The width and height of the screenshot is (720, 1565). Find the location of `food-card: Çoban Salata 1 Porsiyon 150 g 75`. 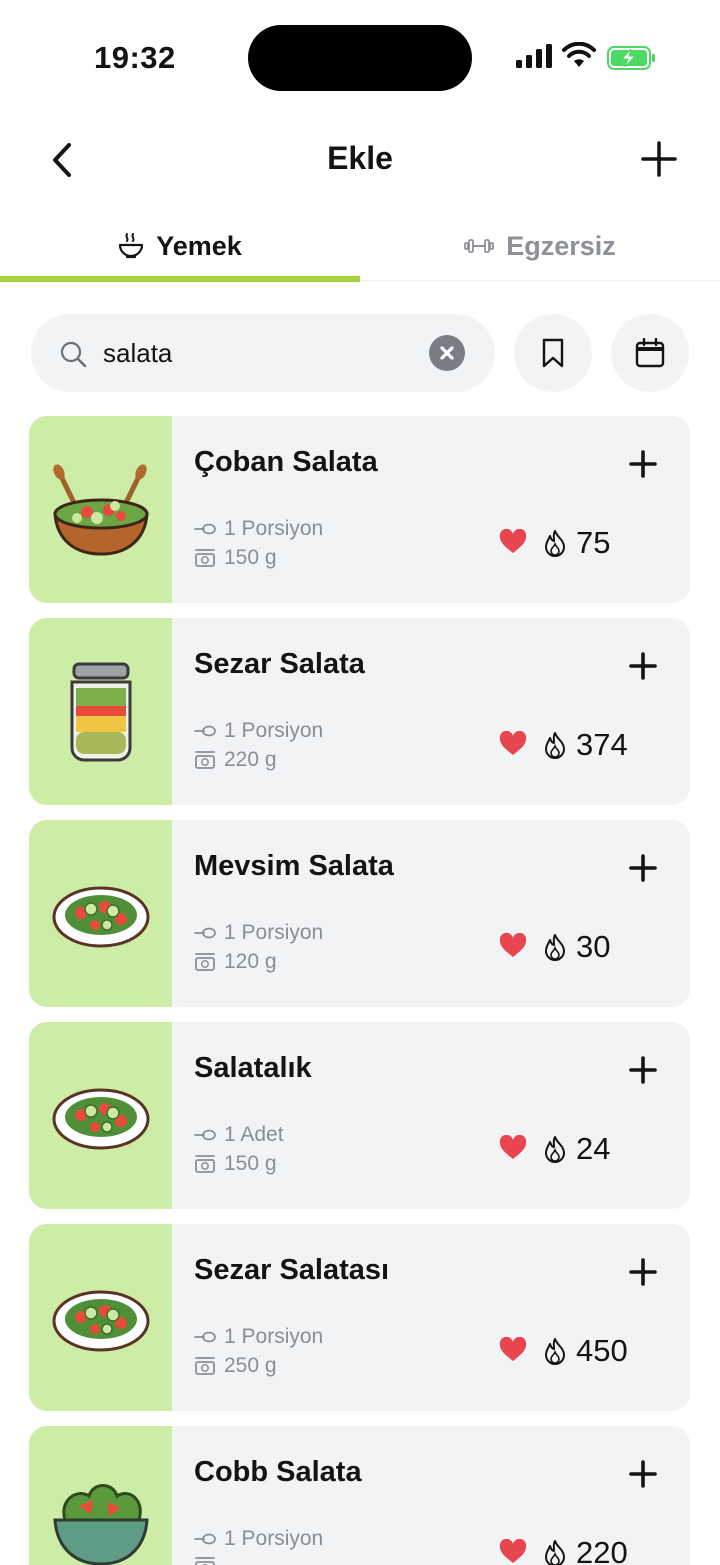

food-card: Çoban Salata 1 Porsiyon 150 g 75 is located at coordinates (359, 509).